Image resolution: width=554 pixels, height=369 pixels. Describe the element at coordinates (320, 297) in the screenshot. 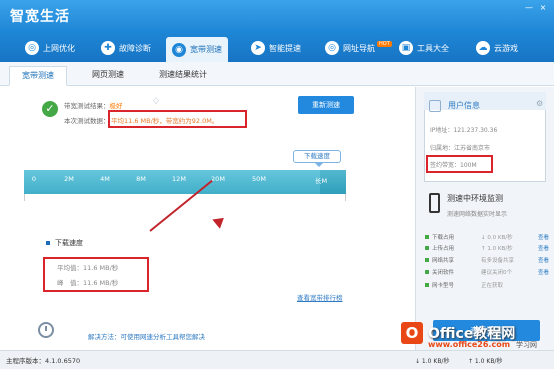

I see `bandwidth-ranking-link: 查看宽带排行榜` at that location.